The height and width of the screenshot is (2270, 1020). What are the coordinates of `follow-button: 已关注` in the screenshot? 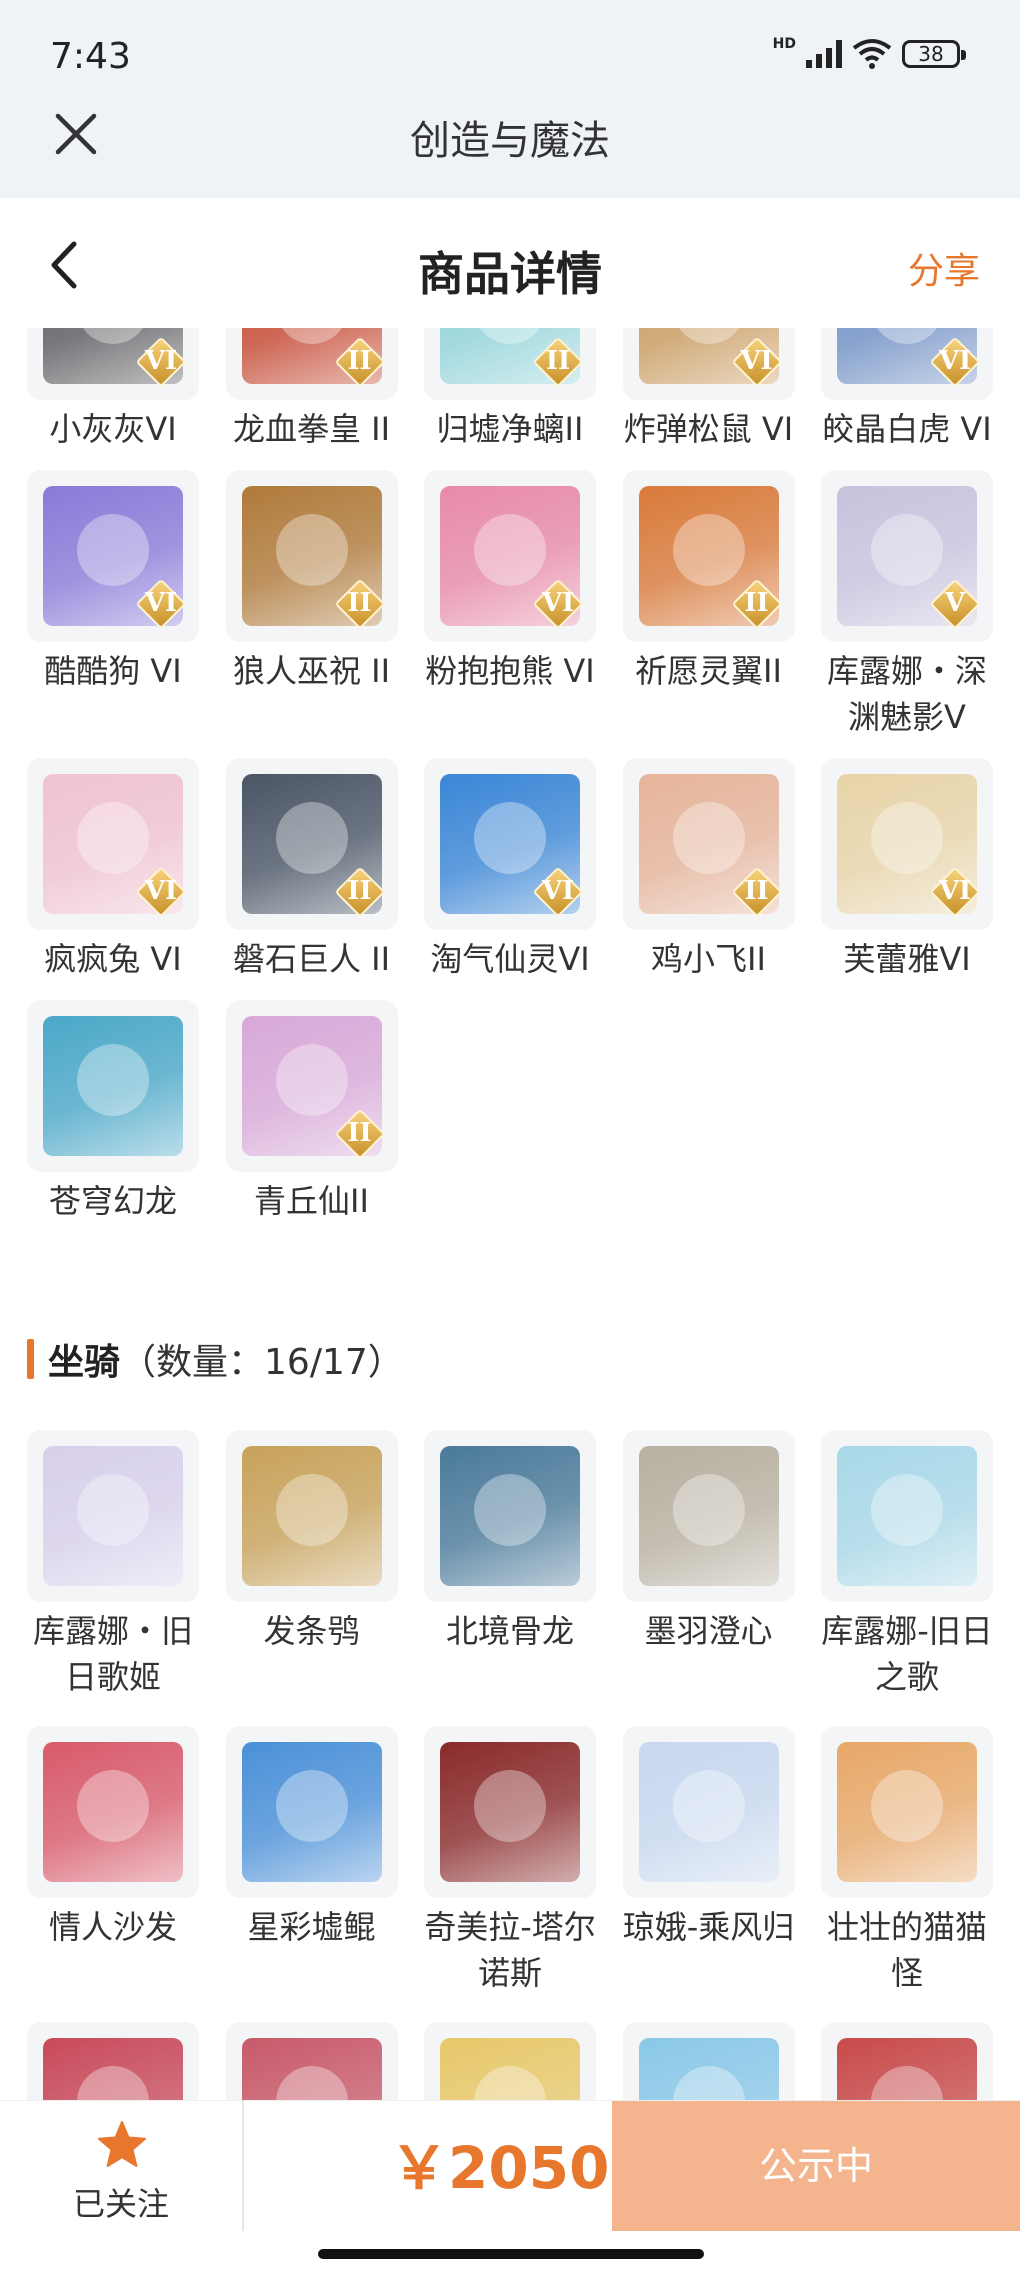 It's located at (121, 2166).